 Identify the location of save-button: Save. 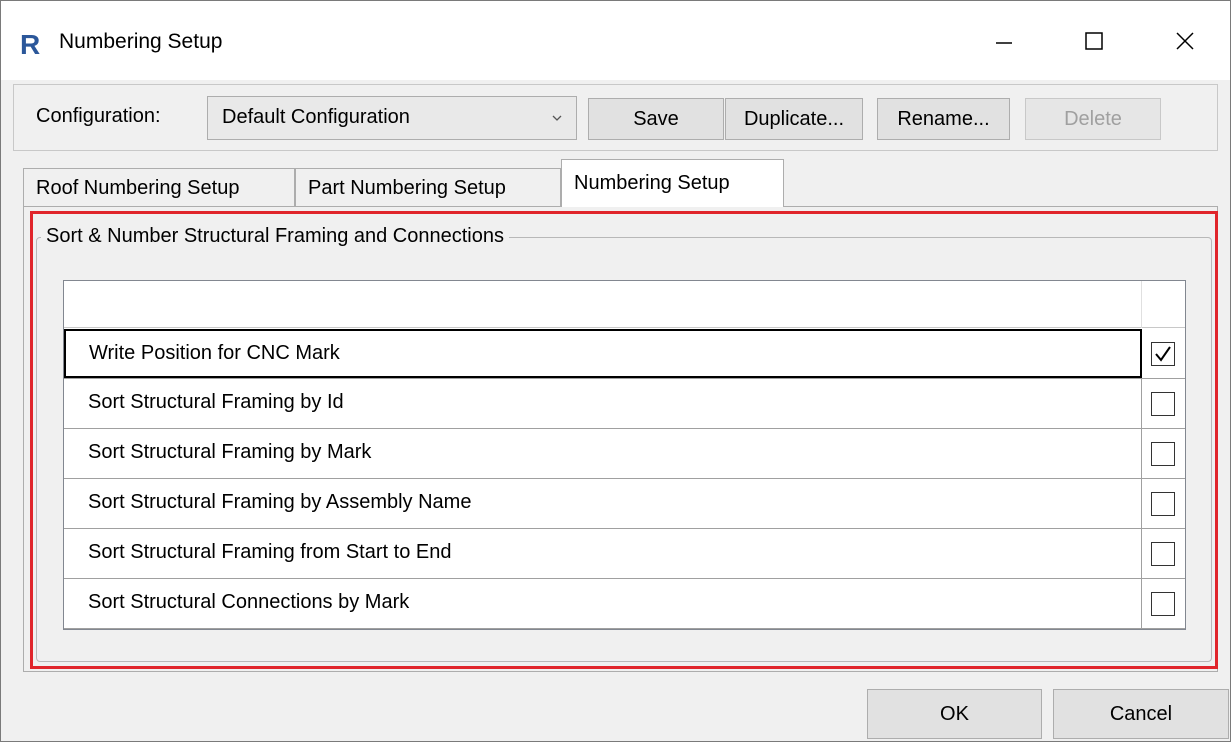
(656, 119).